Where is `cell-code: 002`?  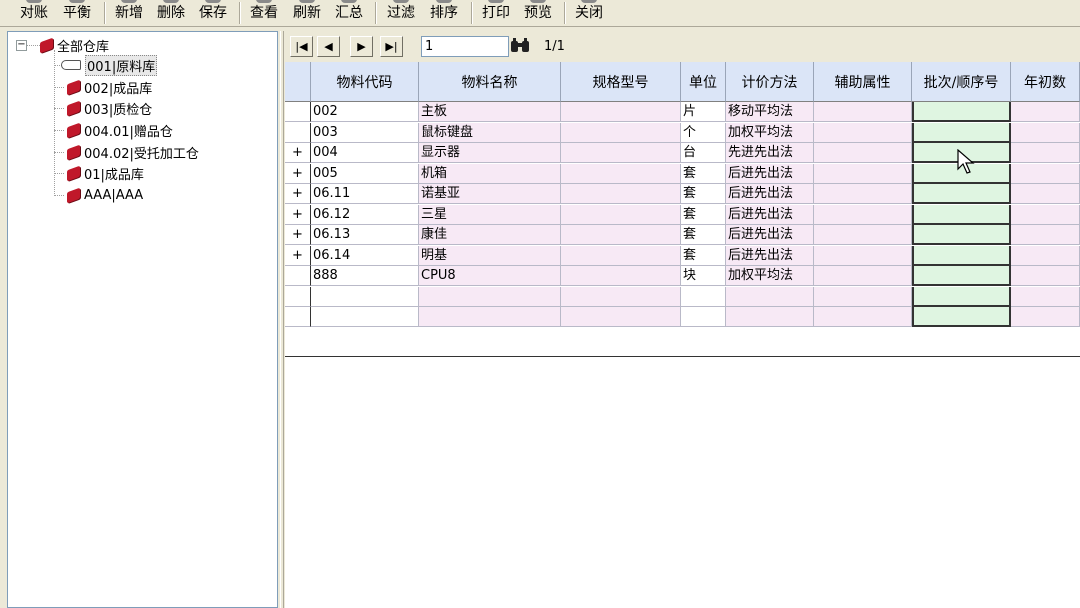
cell-code: 002 is located at coordinates (365, 112).